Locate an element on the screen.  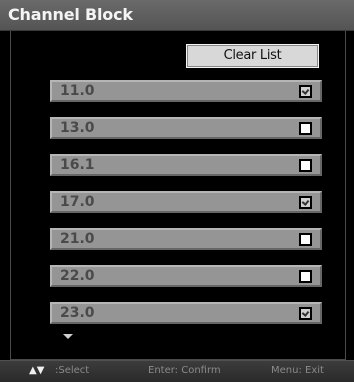
channel-row: 17.0 is located at coordinates (186, 202).